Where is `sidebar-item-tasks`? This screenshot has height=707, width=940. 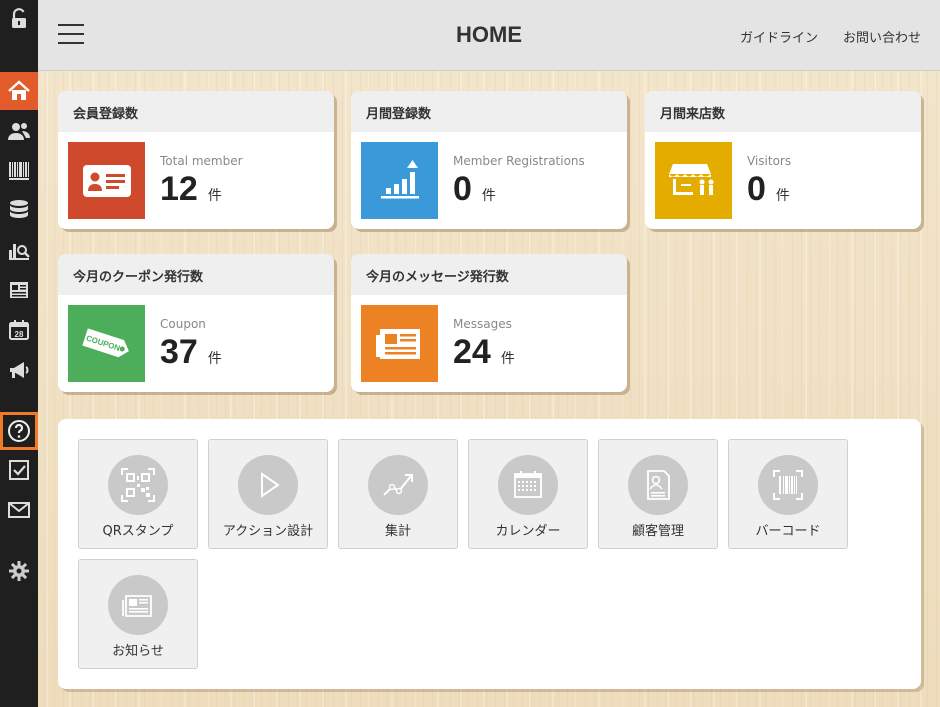 sidebar-item-tasks is located at coordinates (19, 470).